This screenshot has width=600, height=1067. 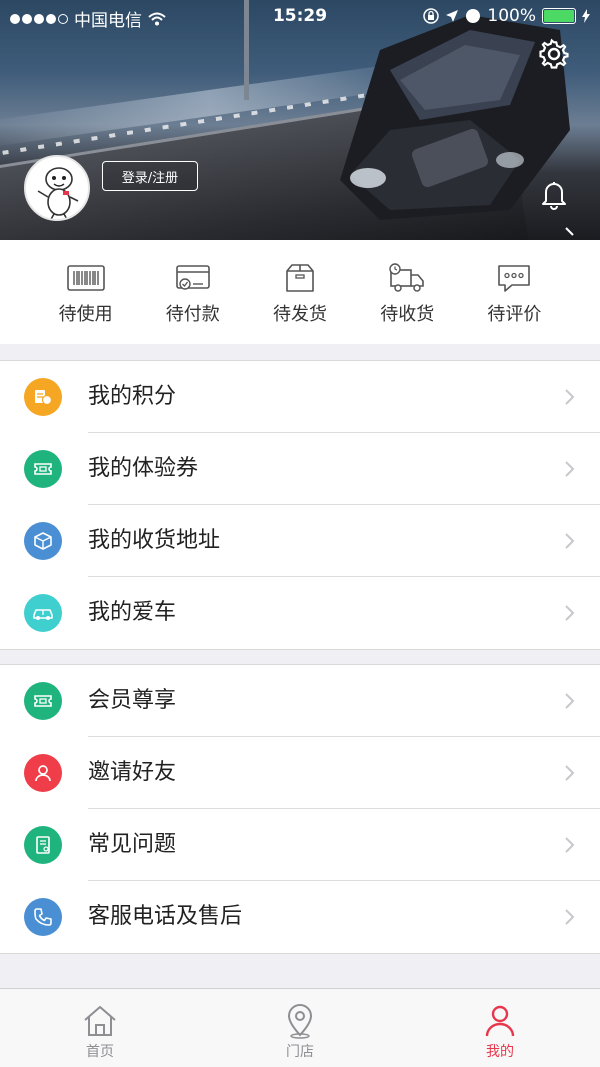 I want to click on tab-home: 首页, so click(x=100, y=1028).